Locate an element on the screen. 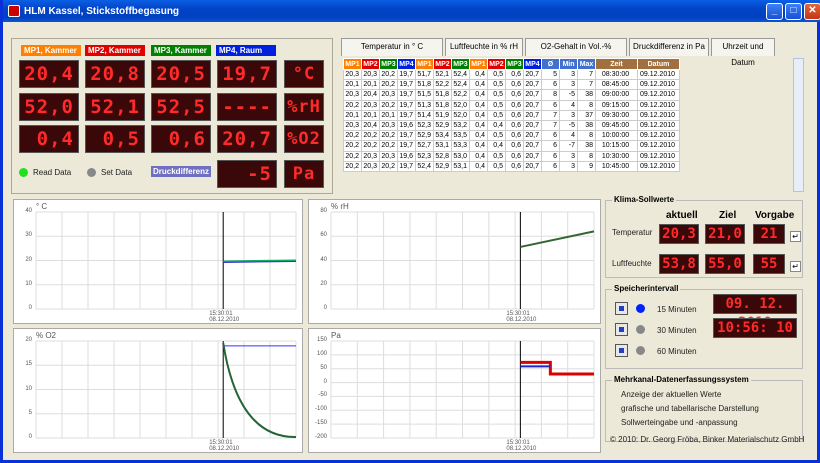 This screenshot has height=463, width=820. table-cell: 53,3 is located at coordinates (460, 146).